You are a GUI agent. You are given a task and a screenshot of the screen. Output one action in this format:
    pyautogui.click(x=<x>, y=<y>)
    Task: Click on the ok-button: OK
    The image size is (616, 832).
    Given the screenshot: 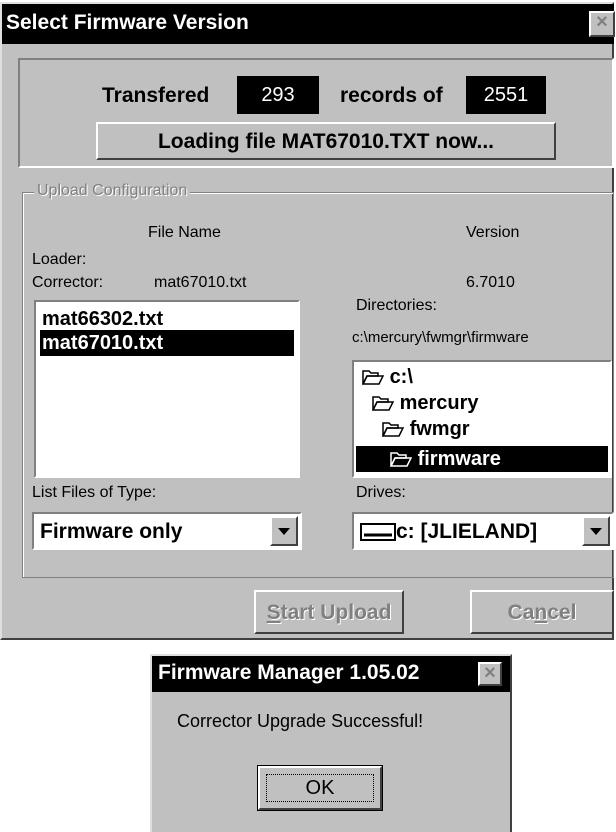 What is the action you would take?
    pyautogui.click(x=320, y=788)
    